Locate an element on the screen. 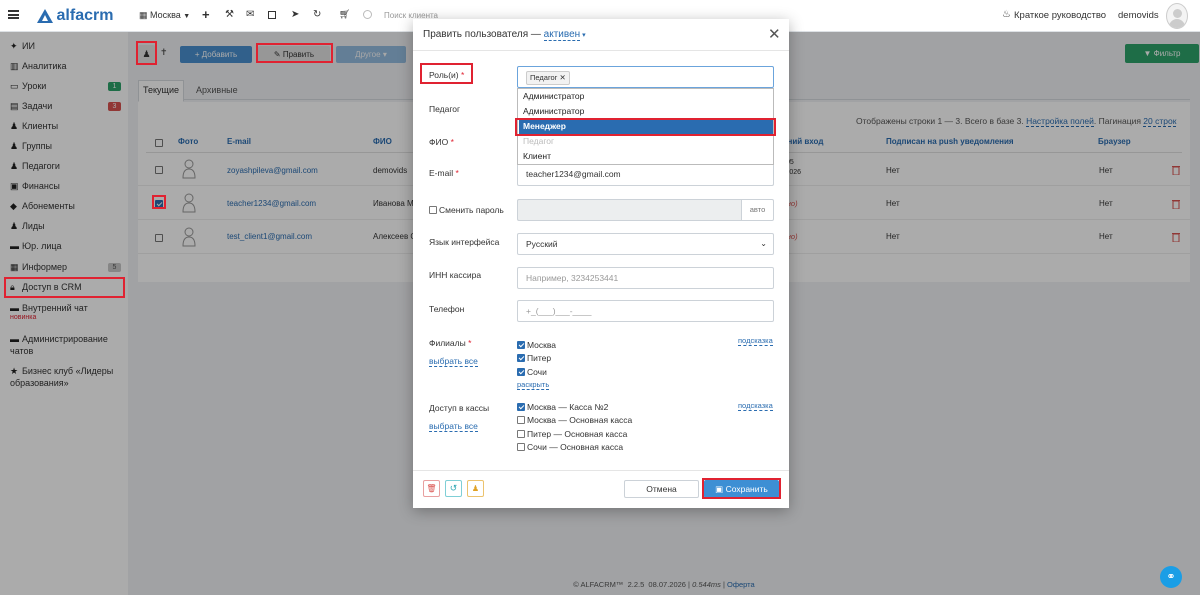 The height and width of the screenshot is (595, 1200). inn-placeholder: Например, 3234253441 is located at coordinates (572, 278).